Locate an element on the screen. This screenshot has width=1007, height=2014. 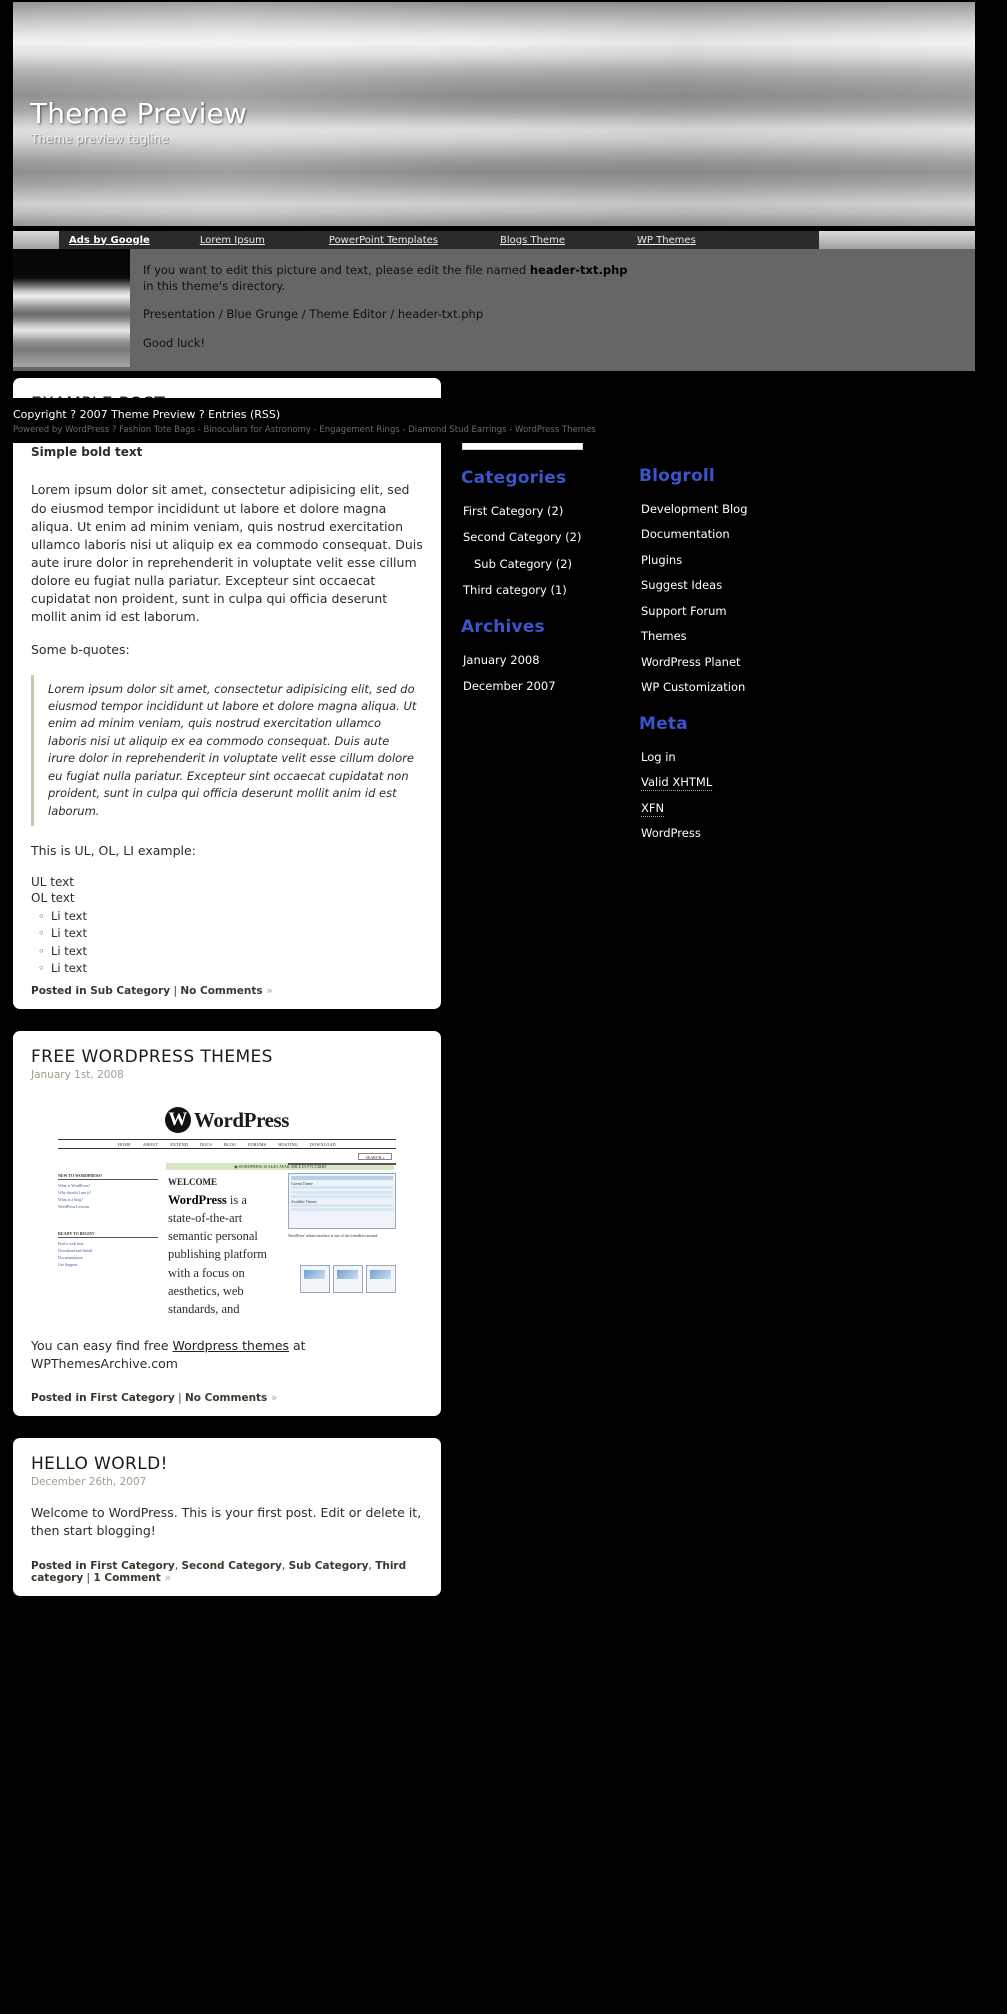
list-item: Documentation is located at coordinates (737, 533).